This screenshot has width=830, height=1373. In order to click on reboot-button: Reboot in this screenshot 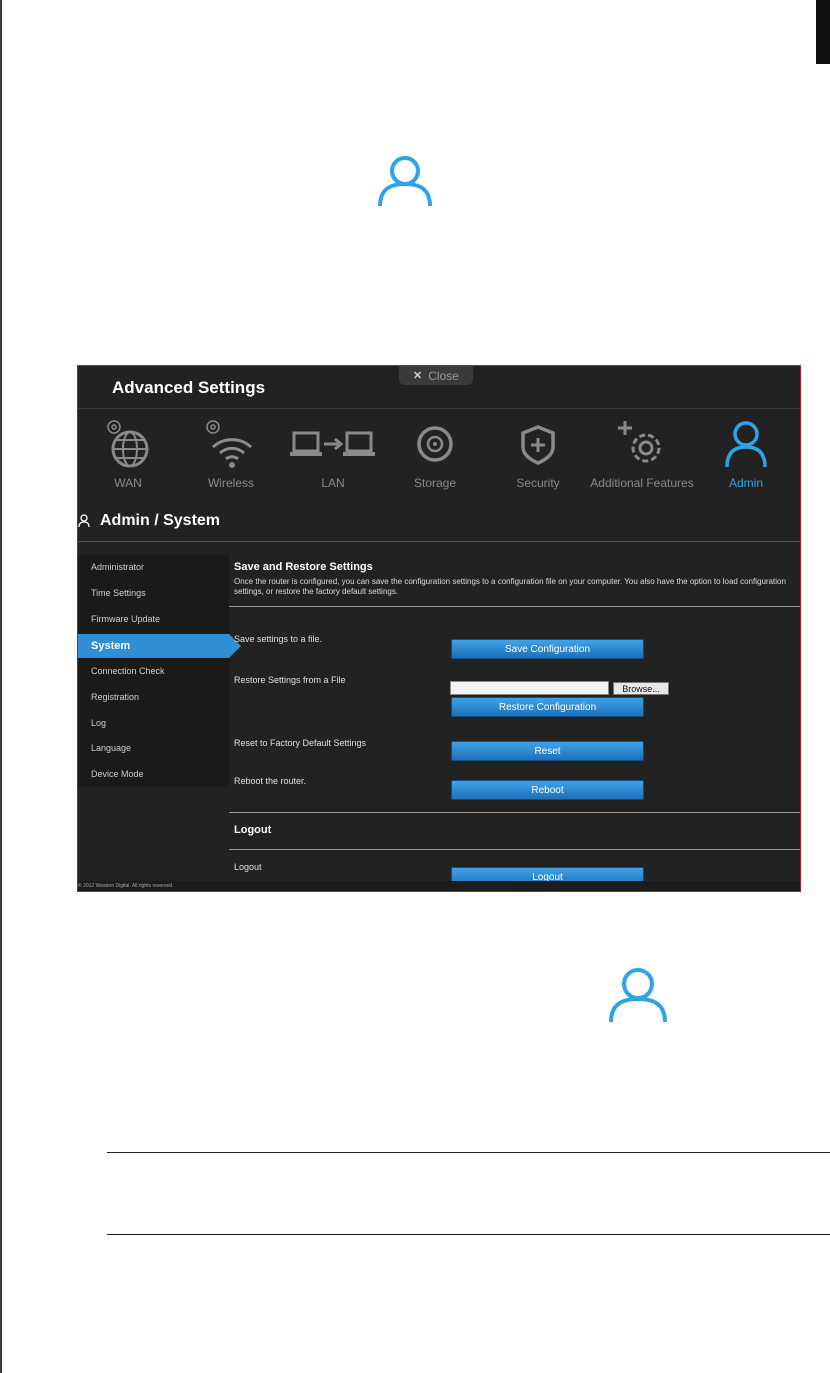, I will do `click(547, 790)`.